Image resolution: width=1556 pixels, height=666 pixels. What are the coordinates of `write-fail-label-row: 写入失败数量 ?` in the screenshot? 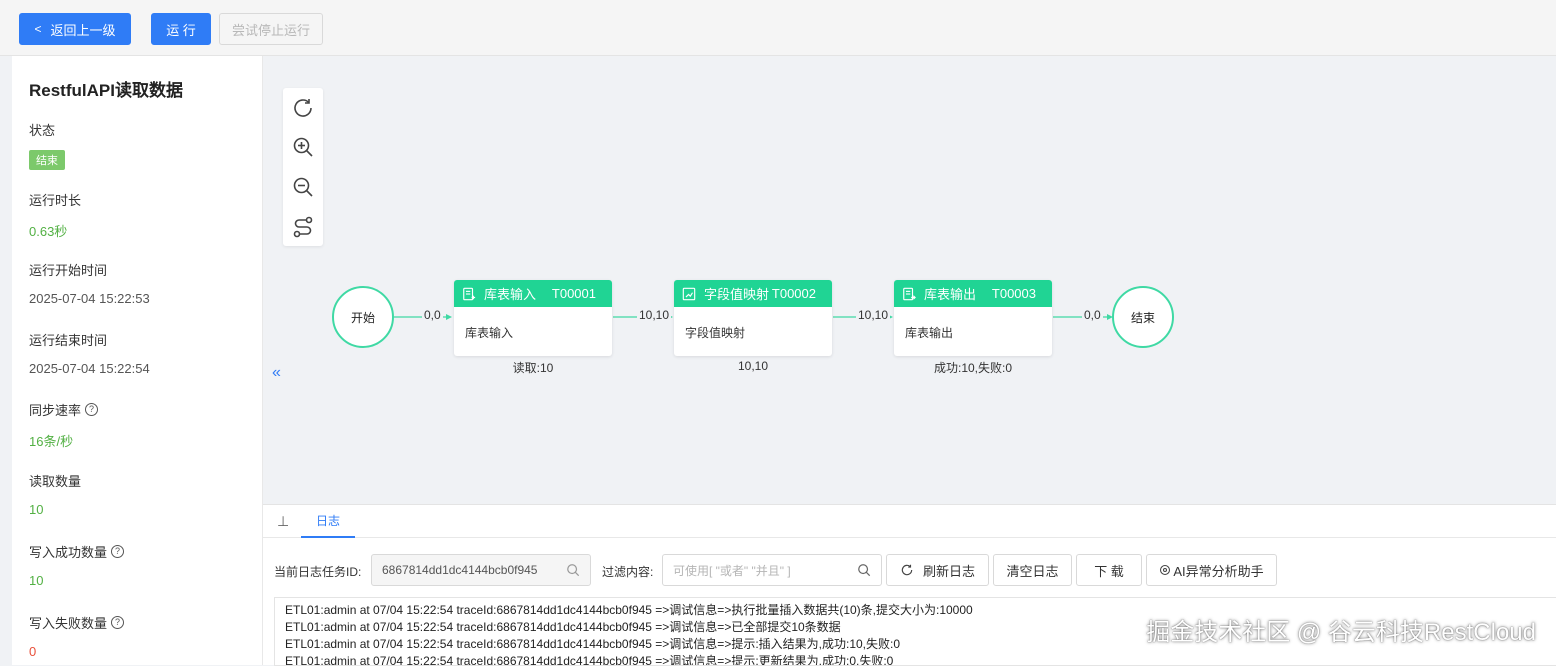 It's located at (77, 622).